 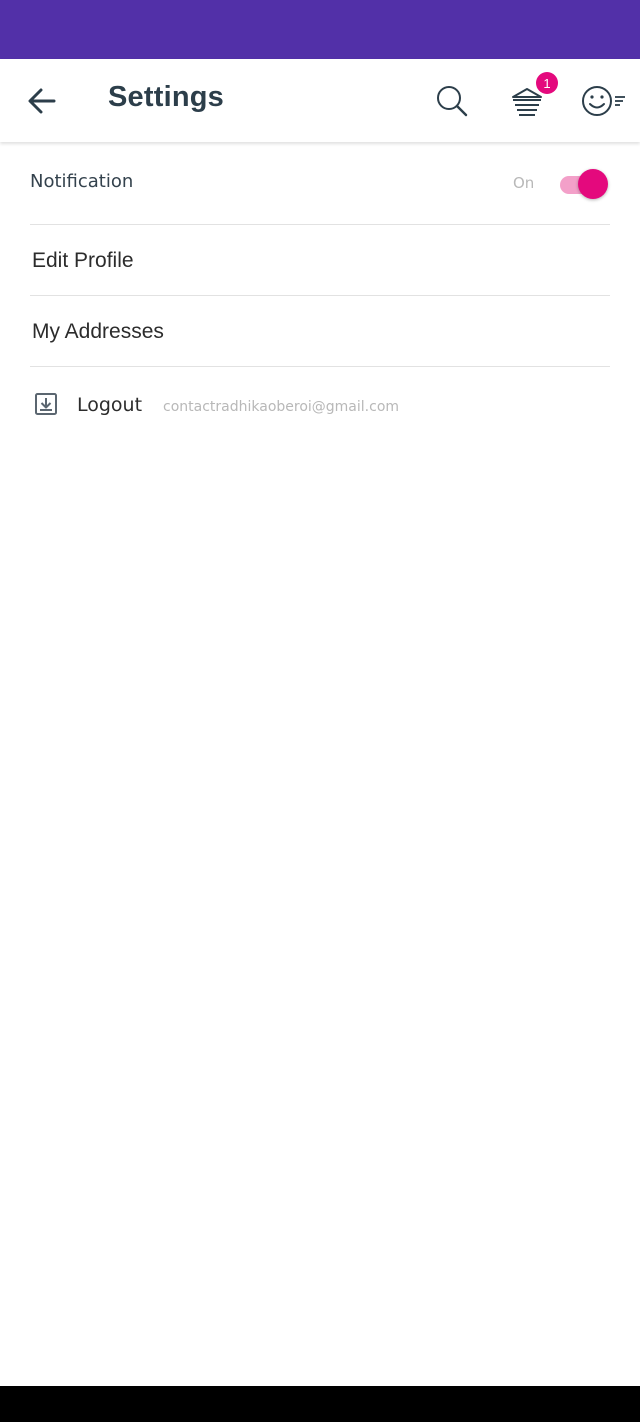 I want to click on back-button, so click(x=42, y=101).